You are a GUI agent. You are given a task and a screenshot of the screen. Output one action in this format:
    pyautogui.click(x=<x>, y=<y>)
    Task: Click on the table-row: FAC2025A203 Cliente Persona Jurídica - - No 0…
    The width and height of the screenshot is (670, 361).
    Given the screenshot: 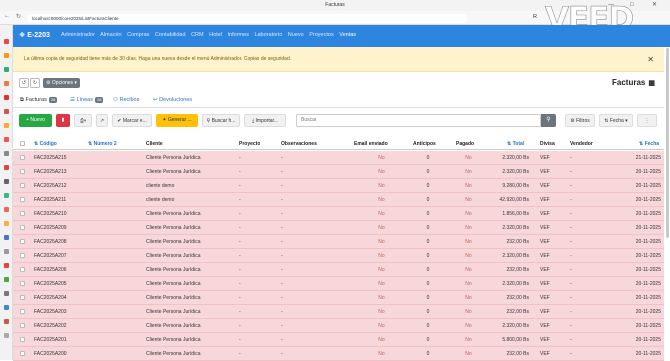 What is the action you would take?
    pyautogui.click(x=338, y=312)
    